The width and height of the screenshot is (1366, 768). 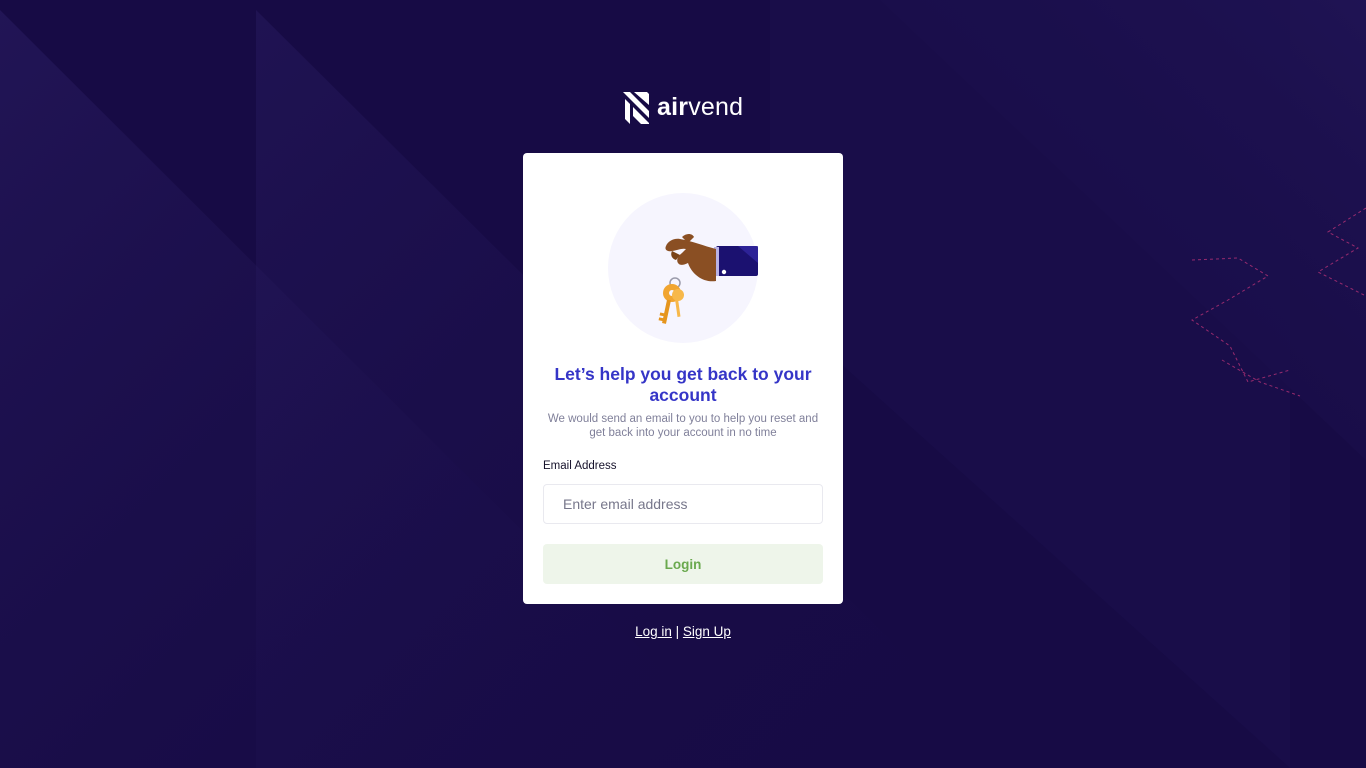 I want to click on airvend-logo: airvend, so click(x=685, y=108).